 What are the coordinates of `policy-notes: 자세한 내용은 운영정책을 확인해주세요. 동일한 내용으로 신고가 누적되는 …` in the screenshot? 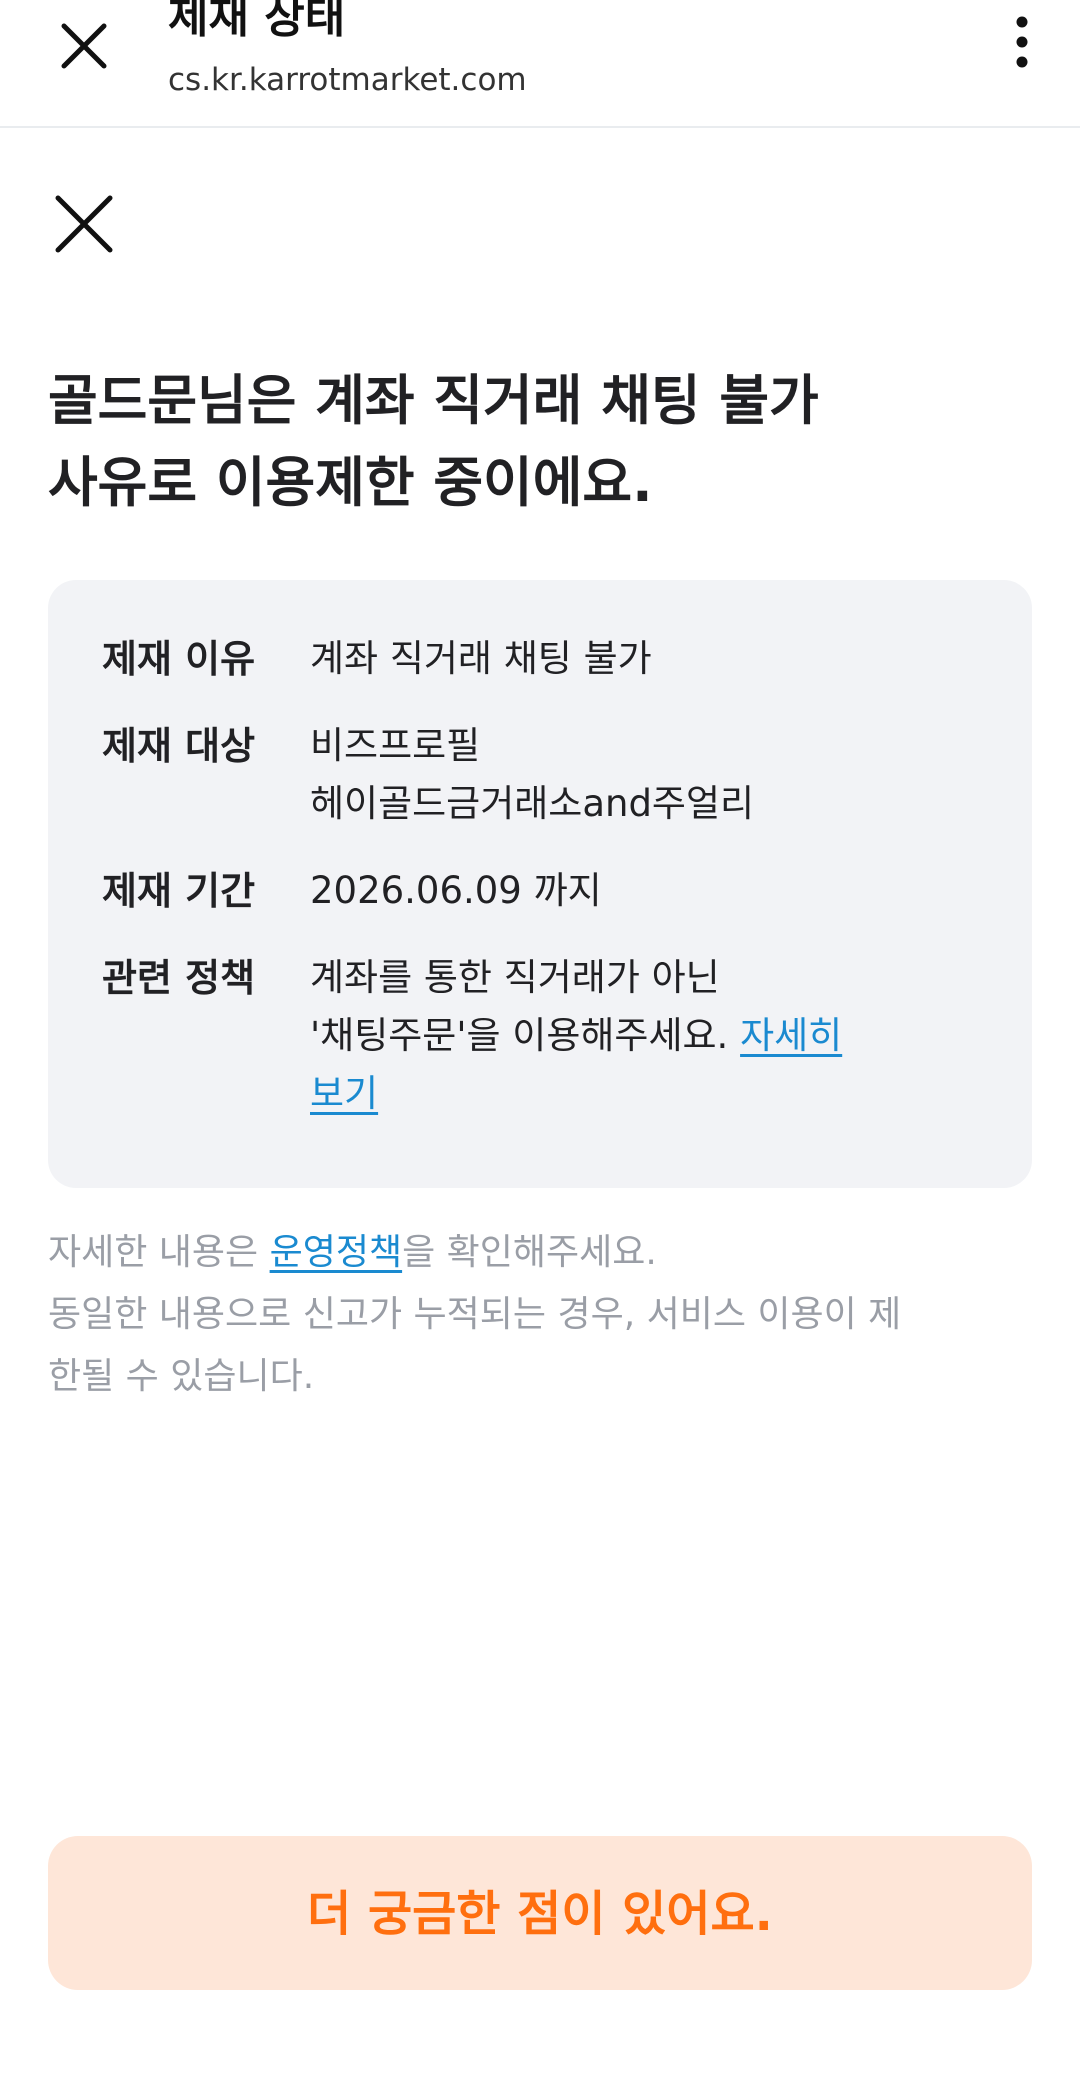 It's located at (543, 1315).